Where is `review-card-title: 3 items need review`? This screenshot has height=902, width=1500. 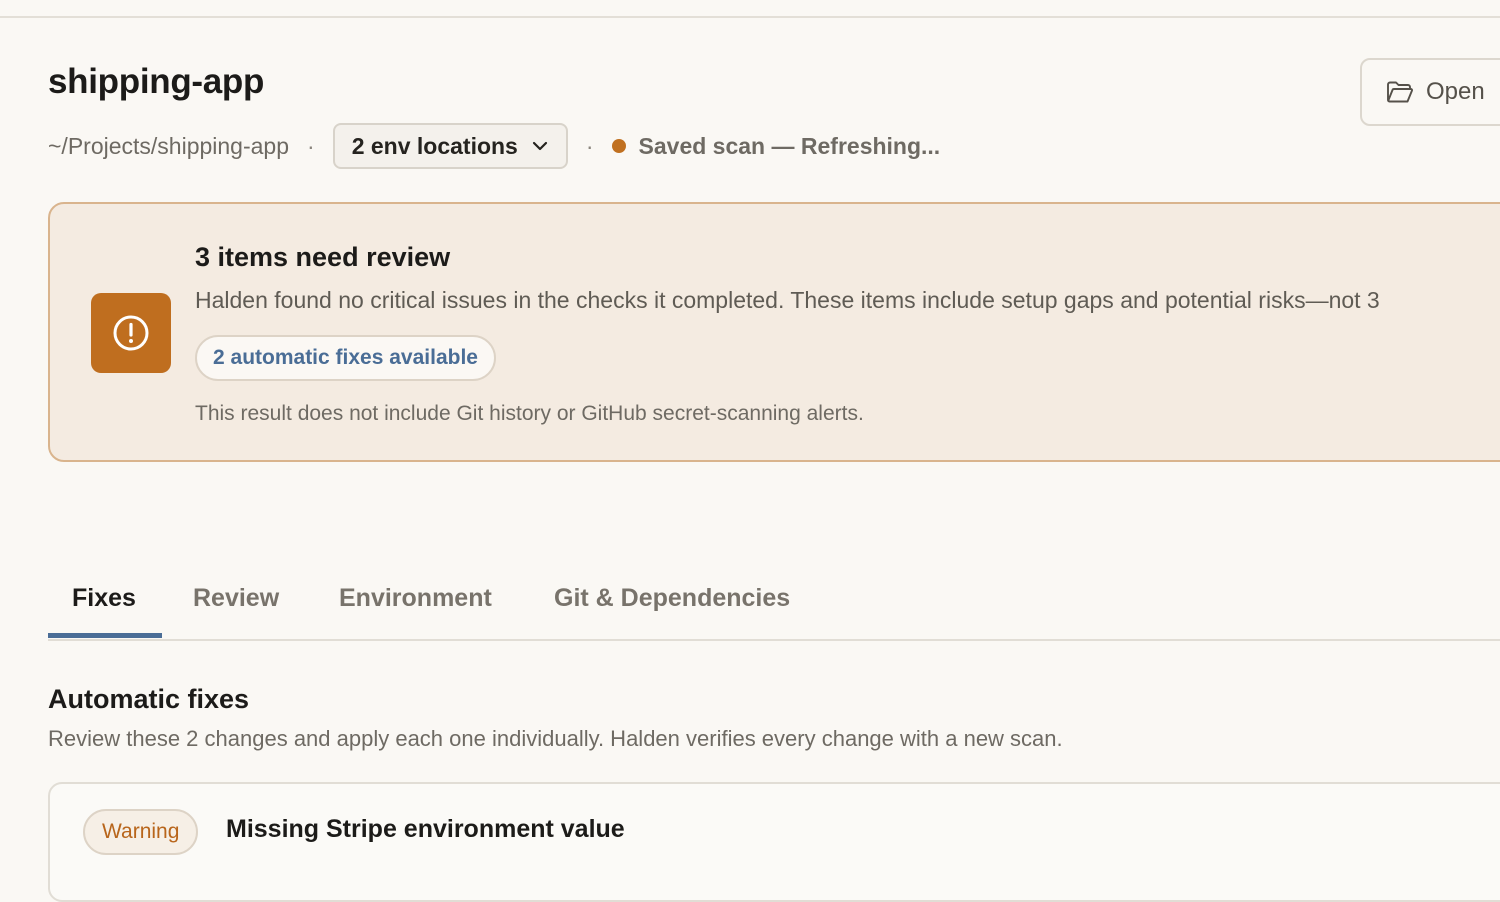
review-card-title: 3 items need review is located at coordinates (323, 257).